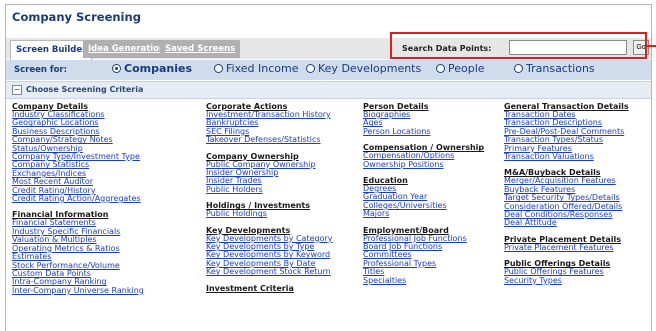 This screenshot has height=331, width=656. Describe the element at coordinates (566, 223) in the screenshot. I see `criteria-link: Deal Attitude` at that location.